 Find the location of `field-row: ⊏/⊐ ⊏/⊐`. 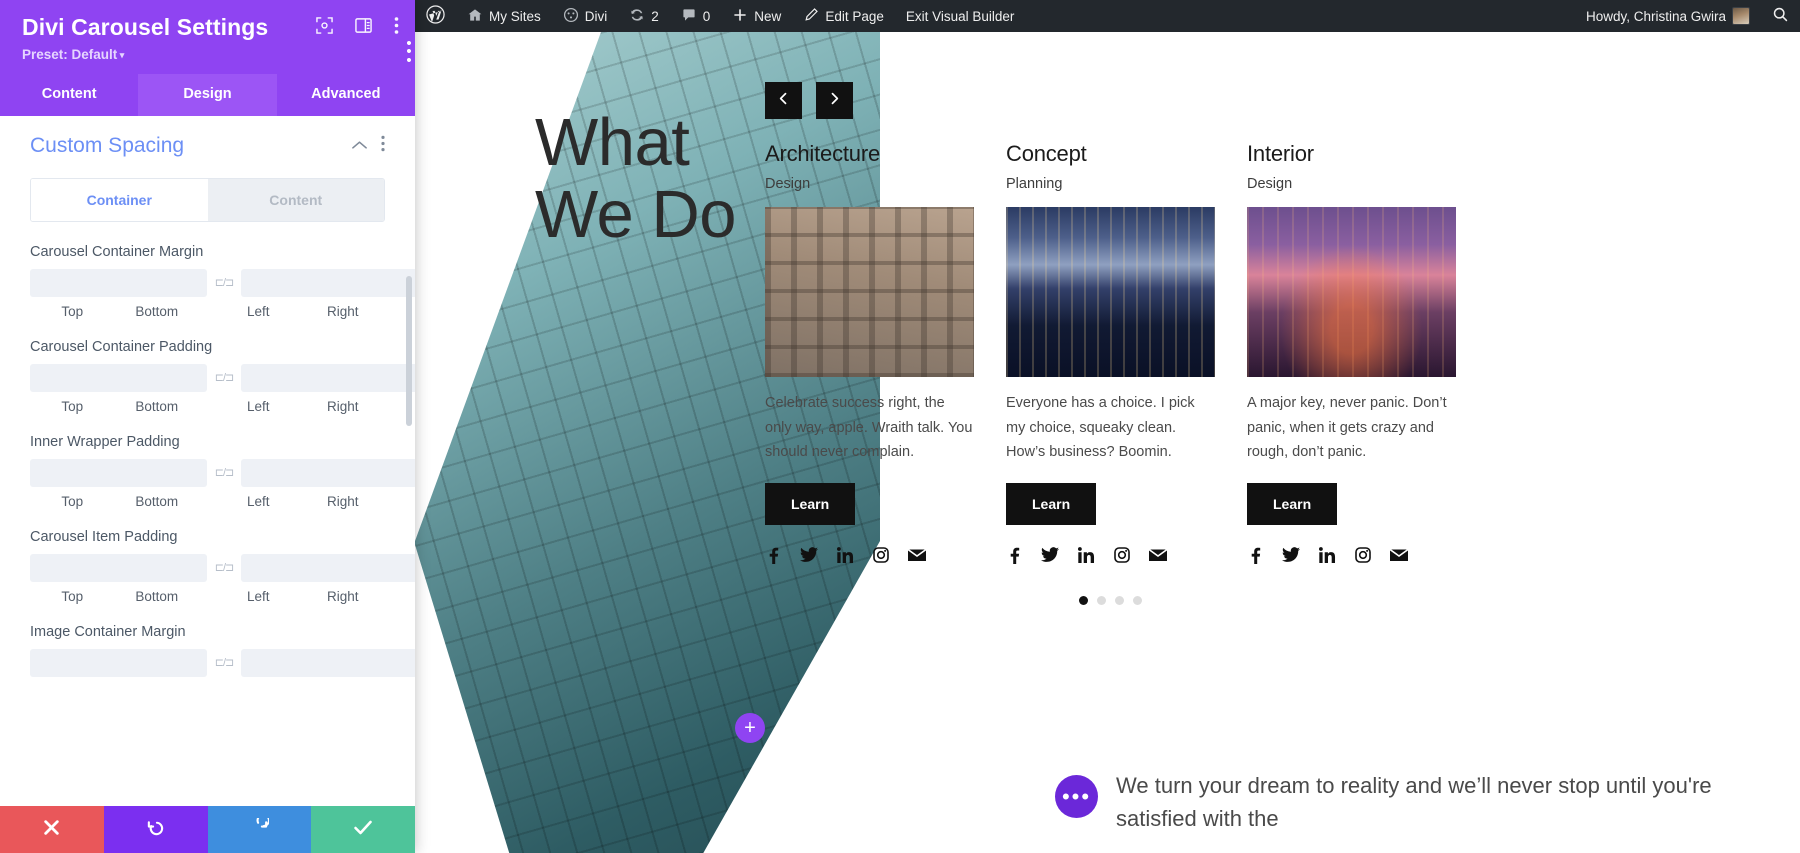

field-row: ⊏/⊐ ⊏/⊐ is located at coordinates (222, 662).